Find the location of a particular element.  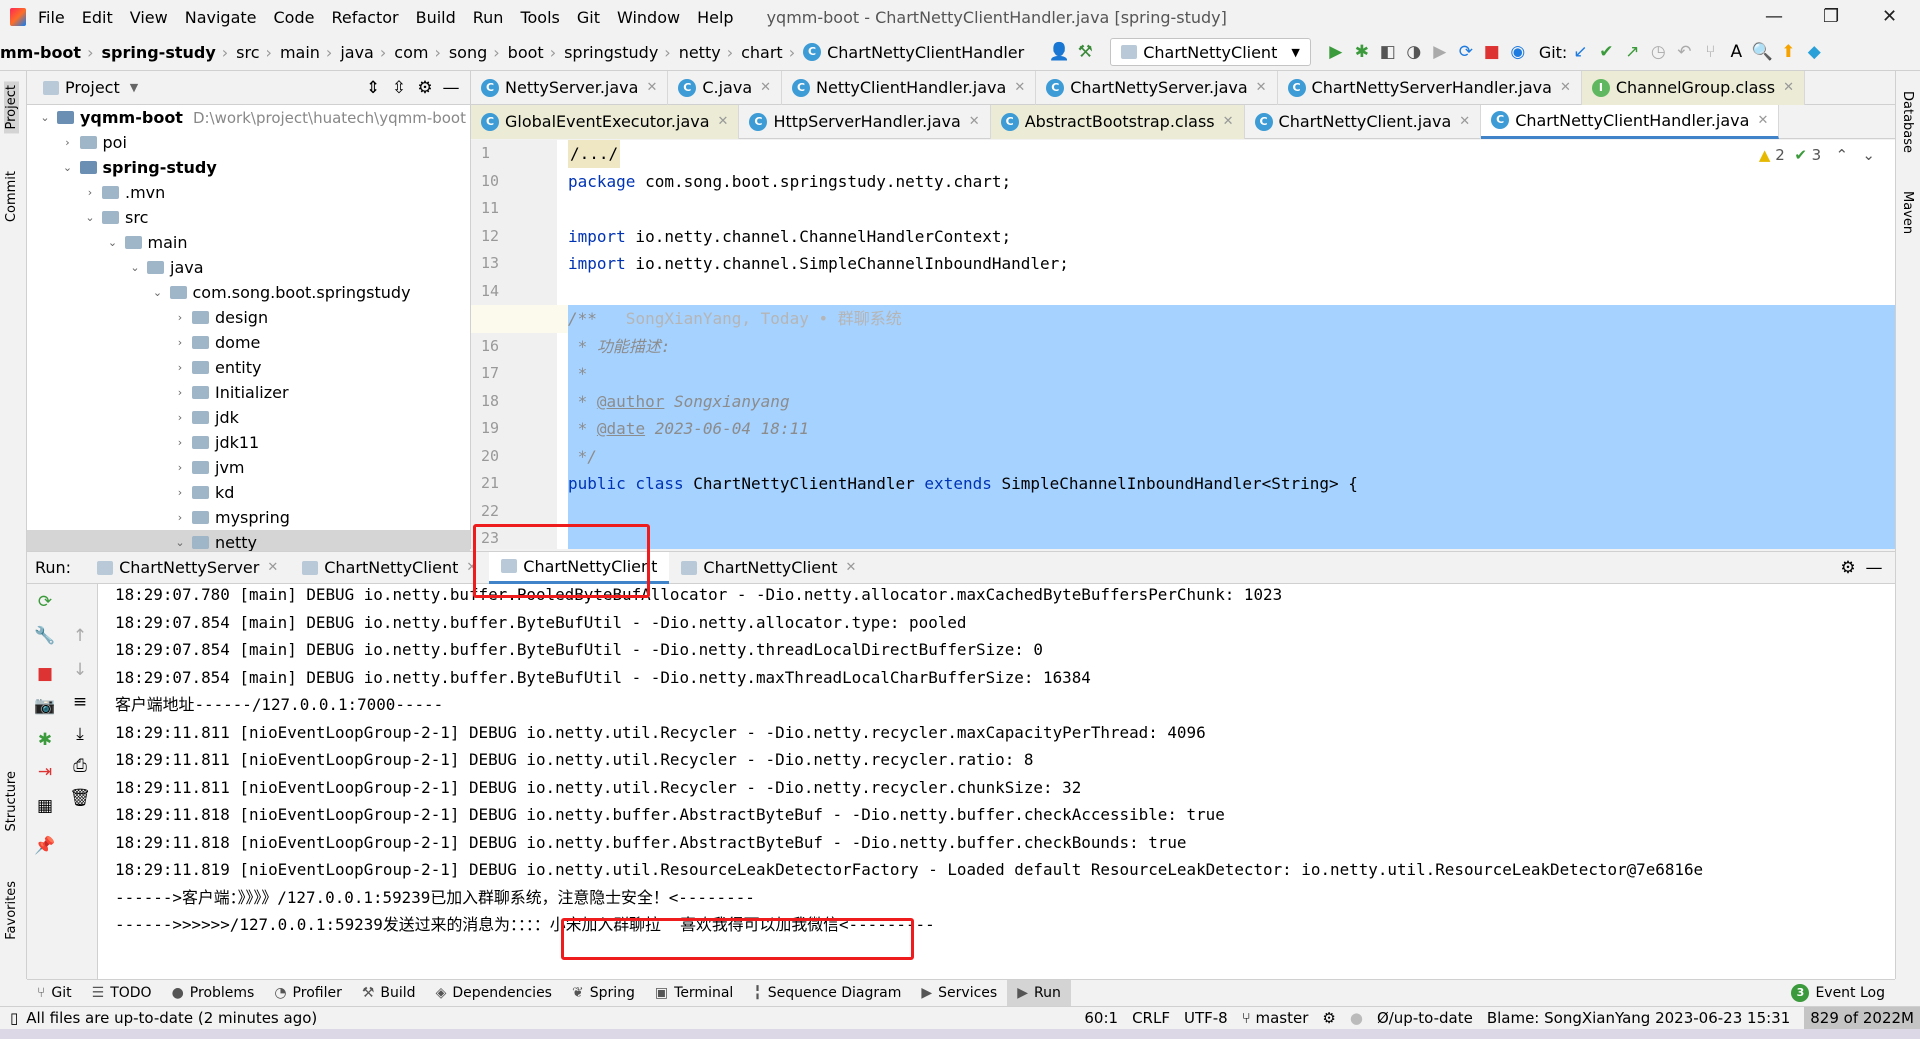

stop-icon: ■ is located at coordinates (45, 674).